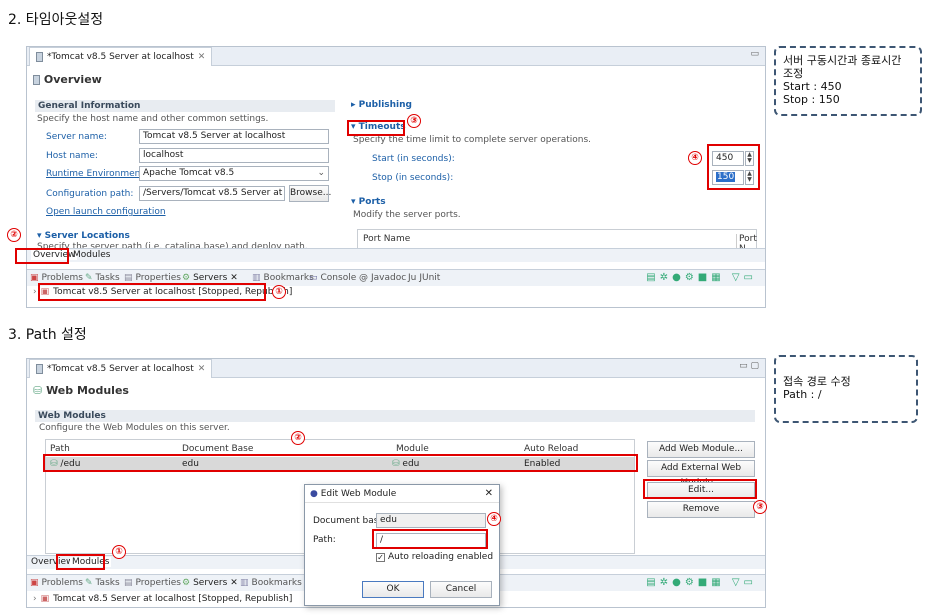 Image resolution: width=930 pixels, height=615 pixels. I want to click on page-title: Web Modules, so click(87, 390).